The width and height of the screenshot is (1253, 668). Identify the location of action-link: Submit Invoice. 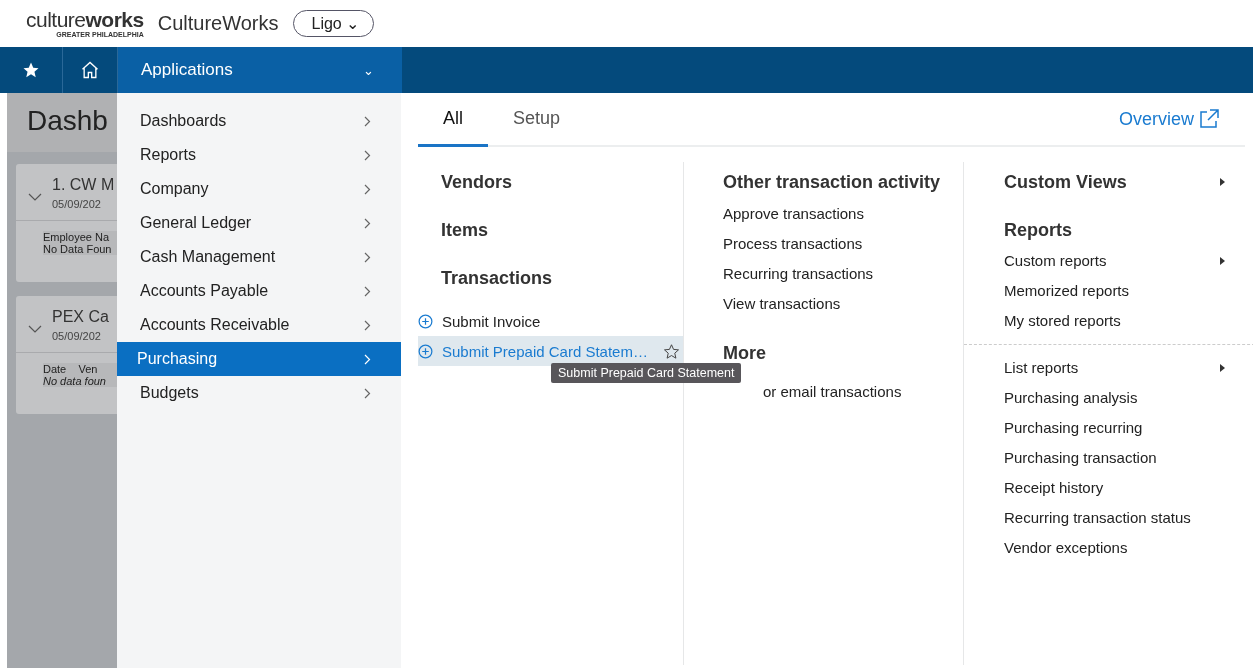
(491, 321).